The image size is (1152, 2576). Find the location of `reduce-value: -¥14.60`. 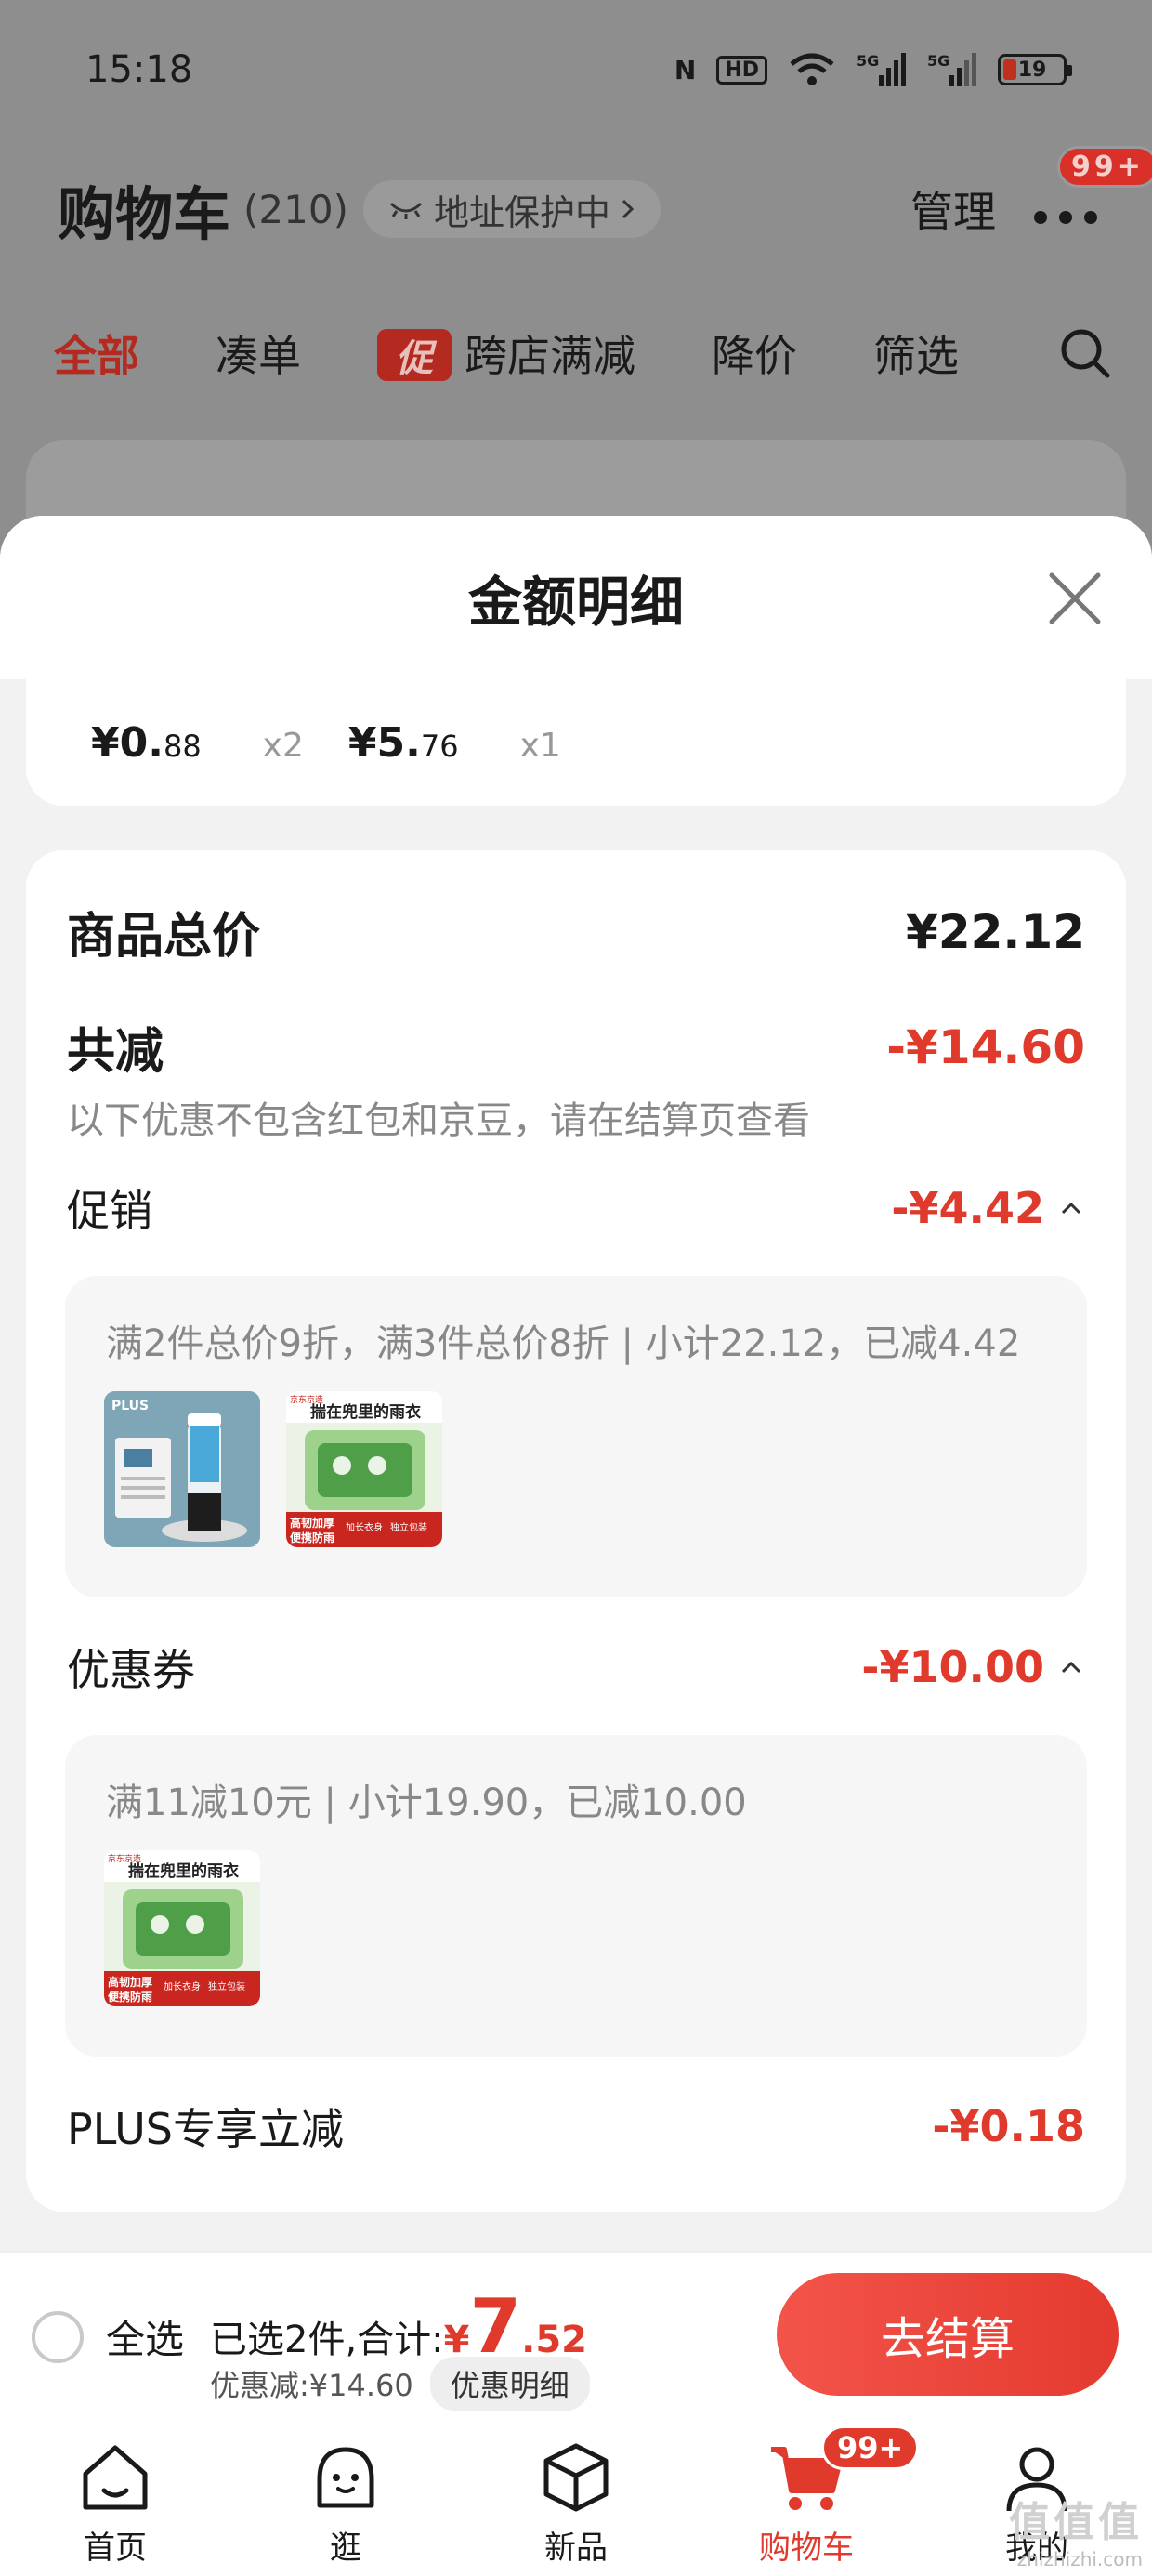

reduce-value: -¥14.60 is located at coordinates (985, 1046).